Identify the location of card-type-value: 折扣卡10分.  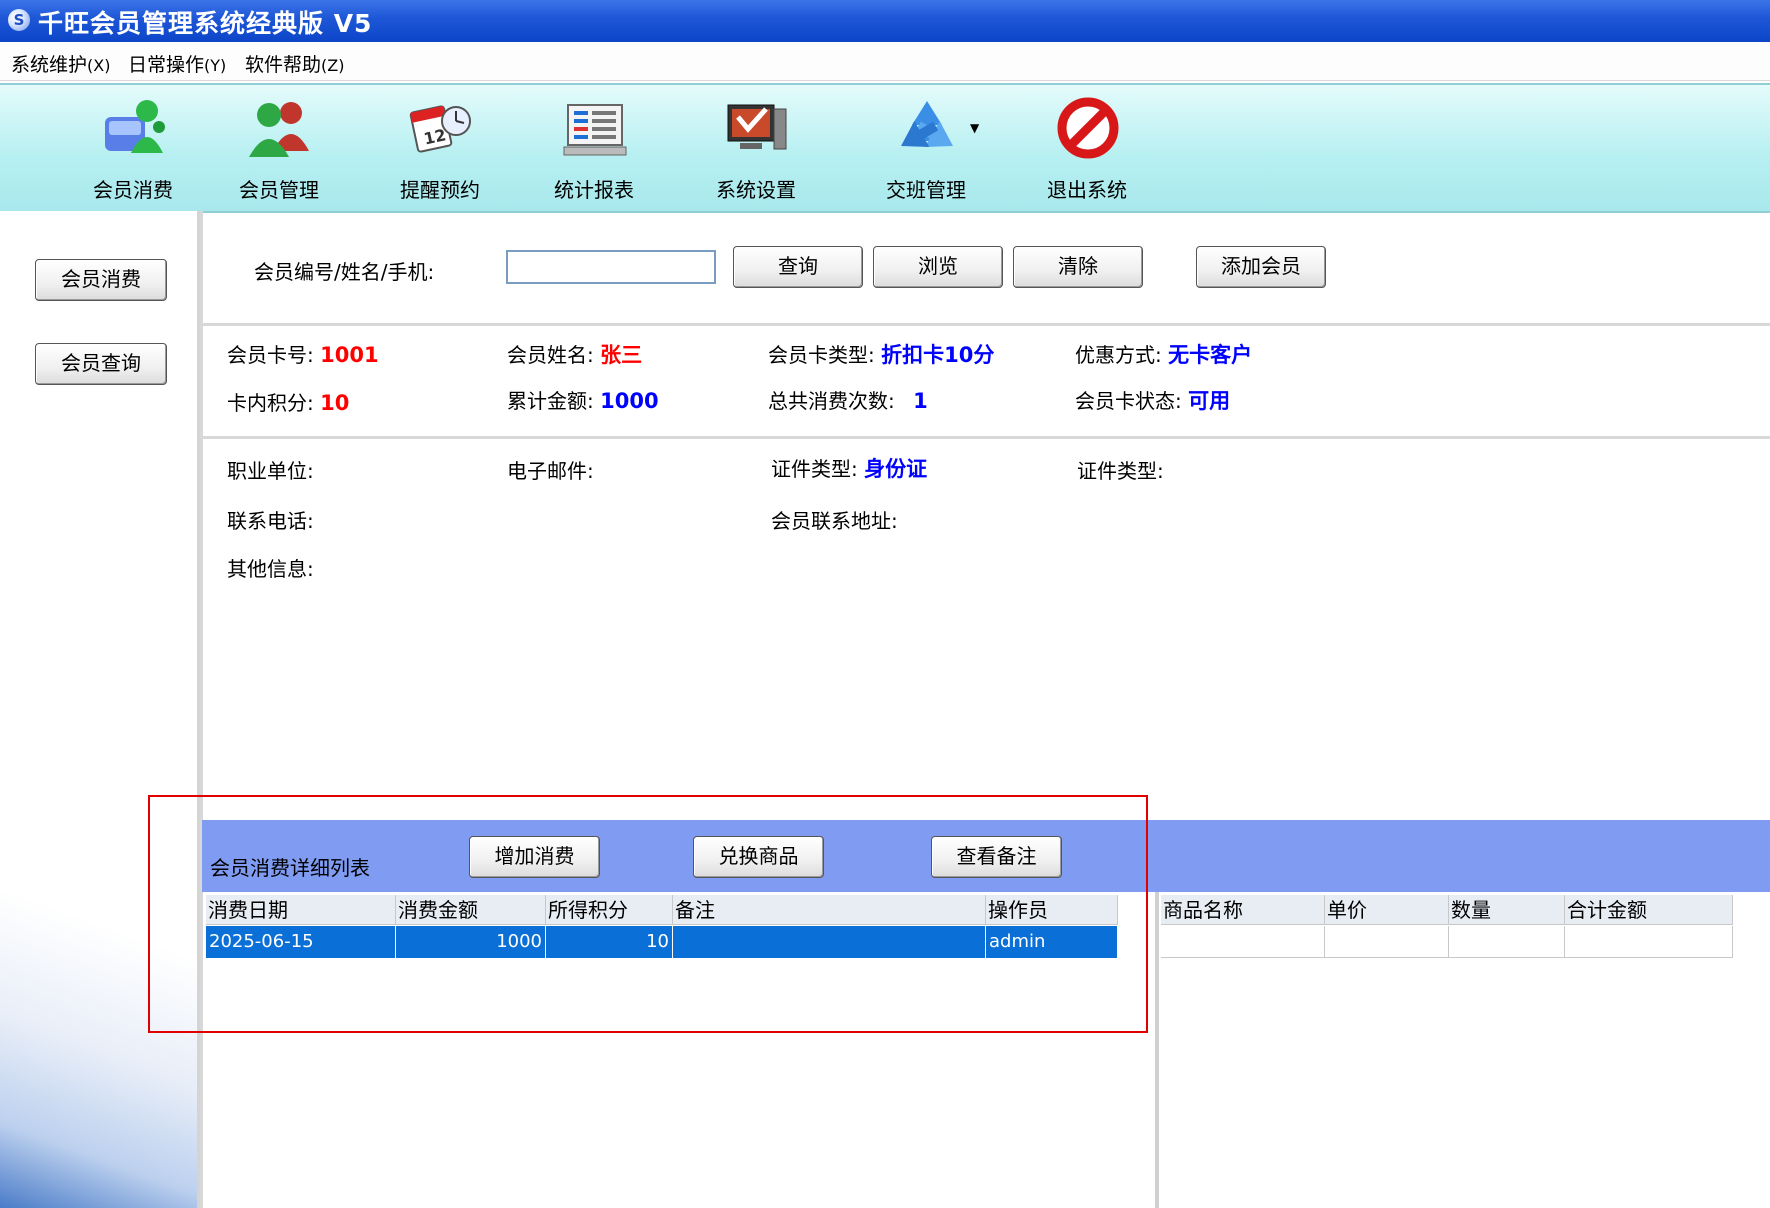
(938, 355).